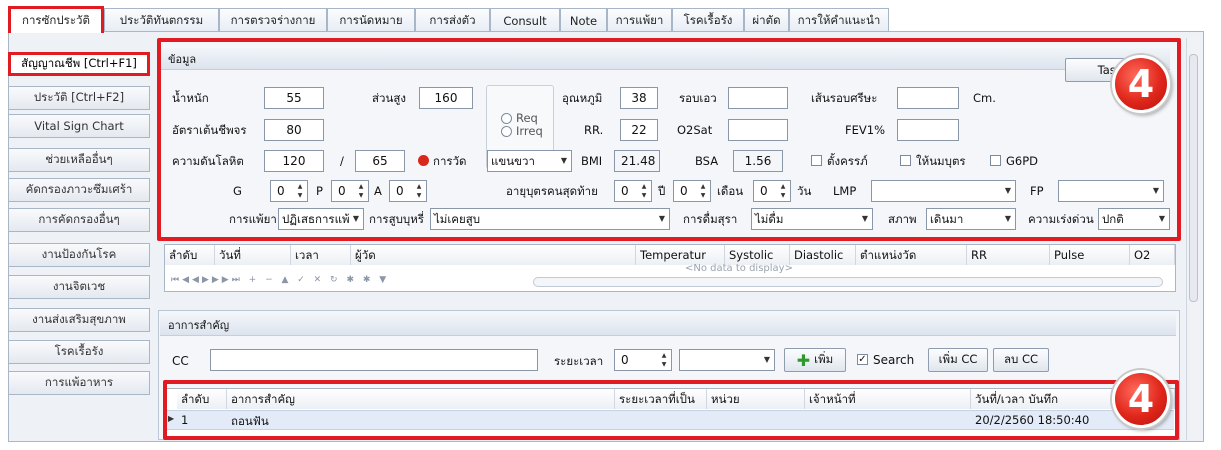 The height and width of the screenshot is (450, 1221). Describe the element at coordinates (839, 20) in the screenshot. I see `tab-advice: การให้คำแนะนำ` at that location.